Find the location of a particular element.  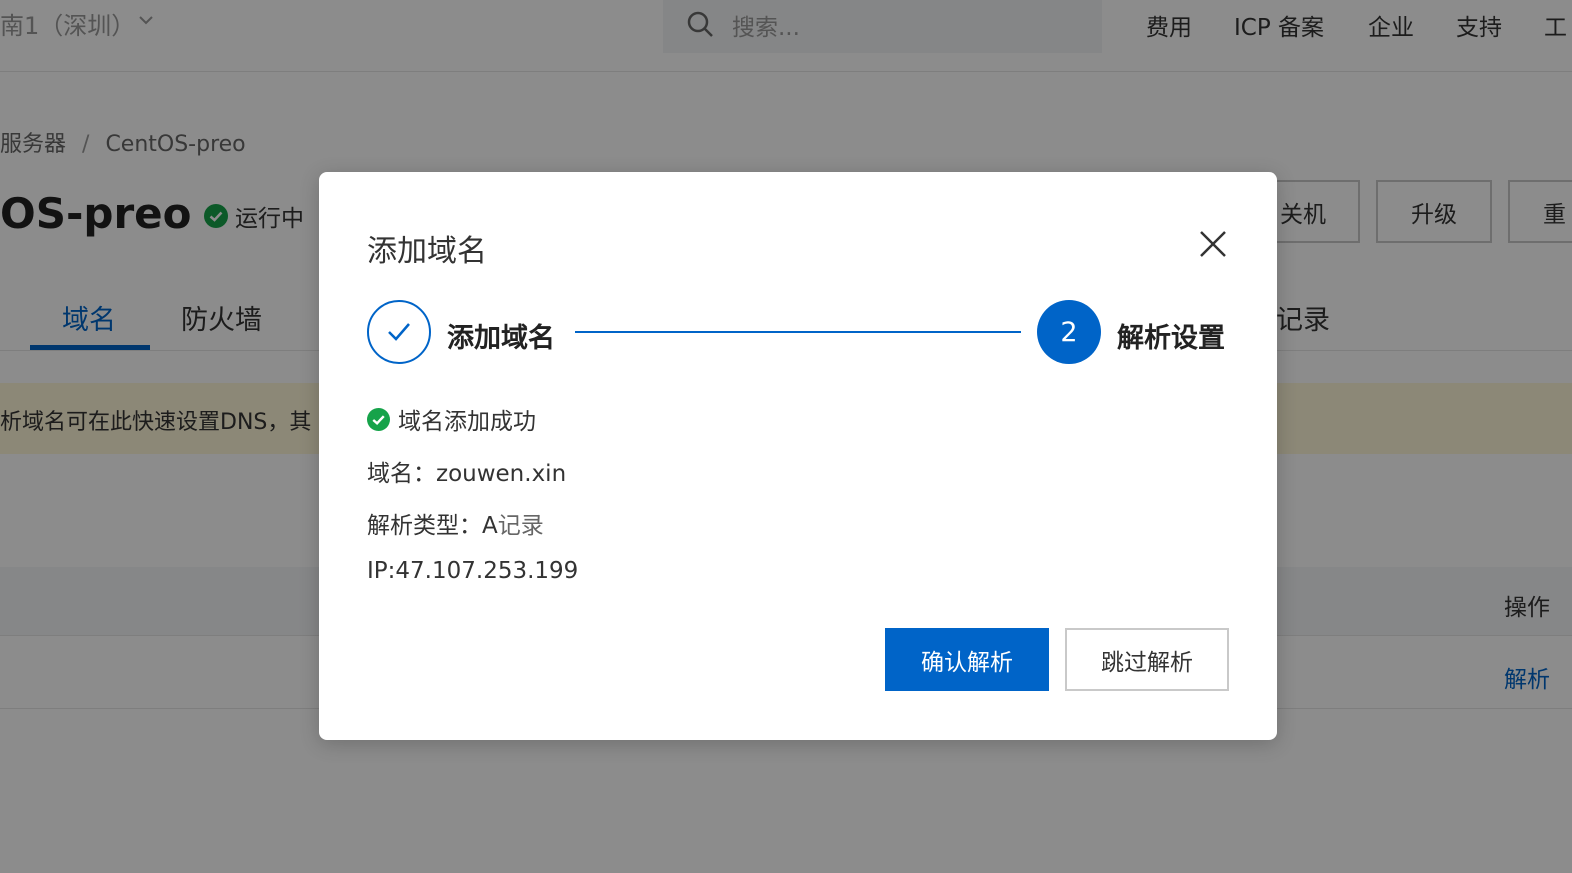

step-2-number: 2 is located at coordinates (1069, 332).